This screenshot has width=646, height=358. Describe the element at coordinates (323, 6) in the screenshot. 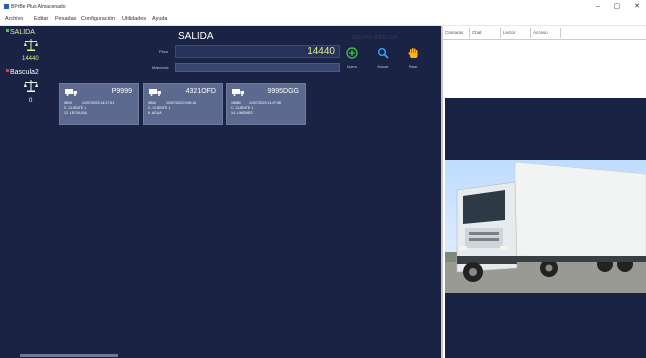

I see `title-bar: BPrBe Plus Almacenado – ▢ ✕` at that location.